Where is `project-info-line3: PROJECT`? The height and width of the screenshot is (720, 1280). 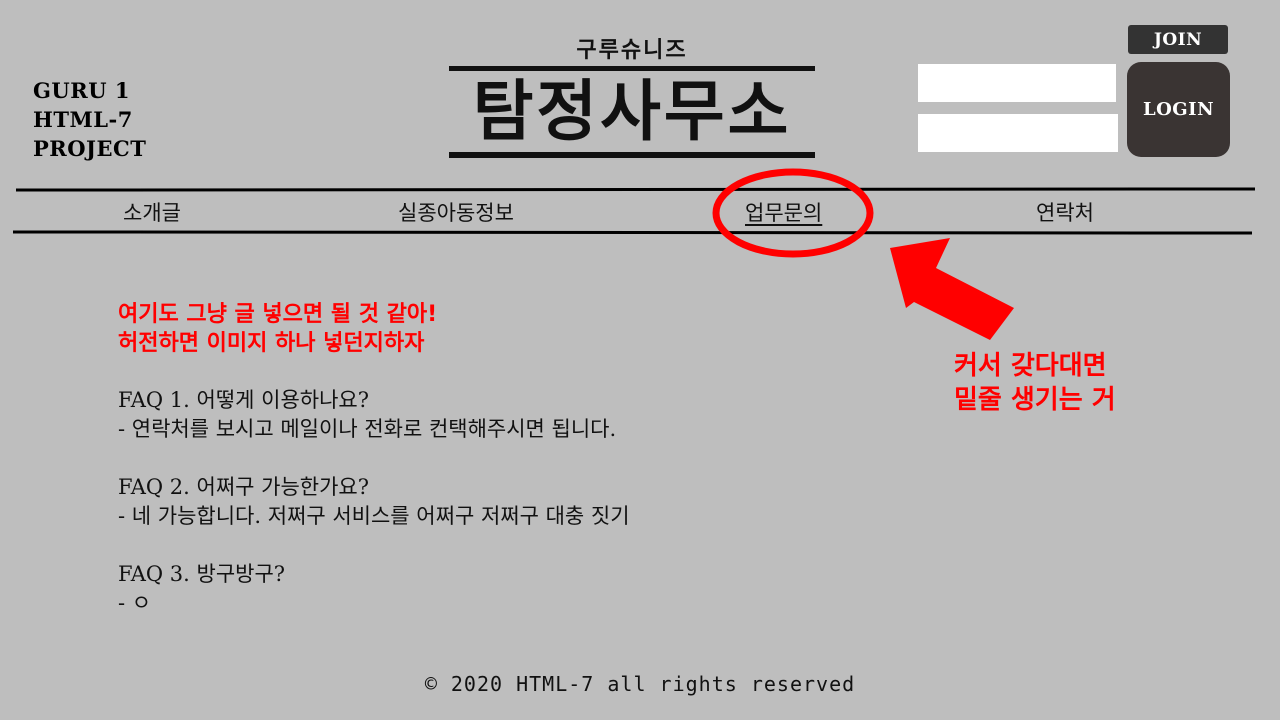
project-info-line3: PROJECT is located at coordinates (90, 148).